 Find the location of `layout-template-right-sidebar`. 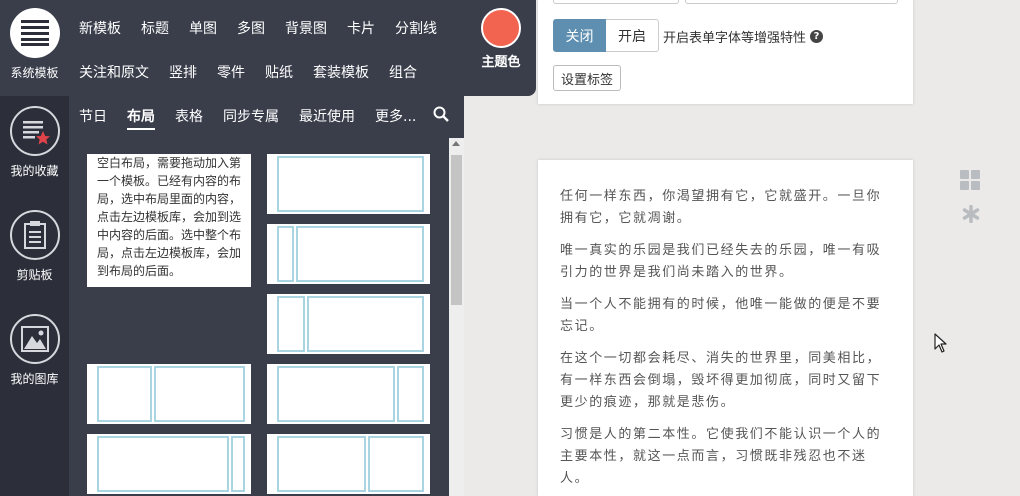

layout-template-right-sidebar is located at coordinates (348, 394).